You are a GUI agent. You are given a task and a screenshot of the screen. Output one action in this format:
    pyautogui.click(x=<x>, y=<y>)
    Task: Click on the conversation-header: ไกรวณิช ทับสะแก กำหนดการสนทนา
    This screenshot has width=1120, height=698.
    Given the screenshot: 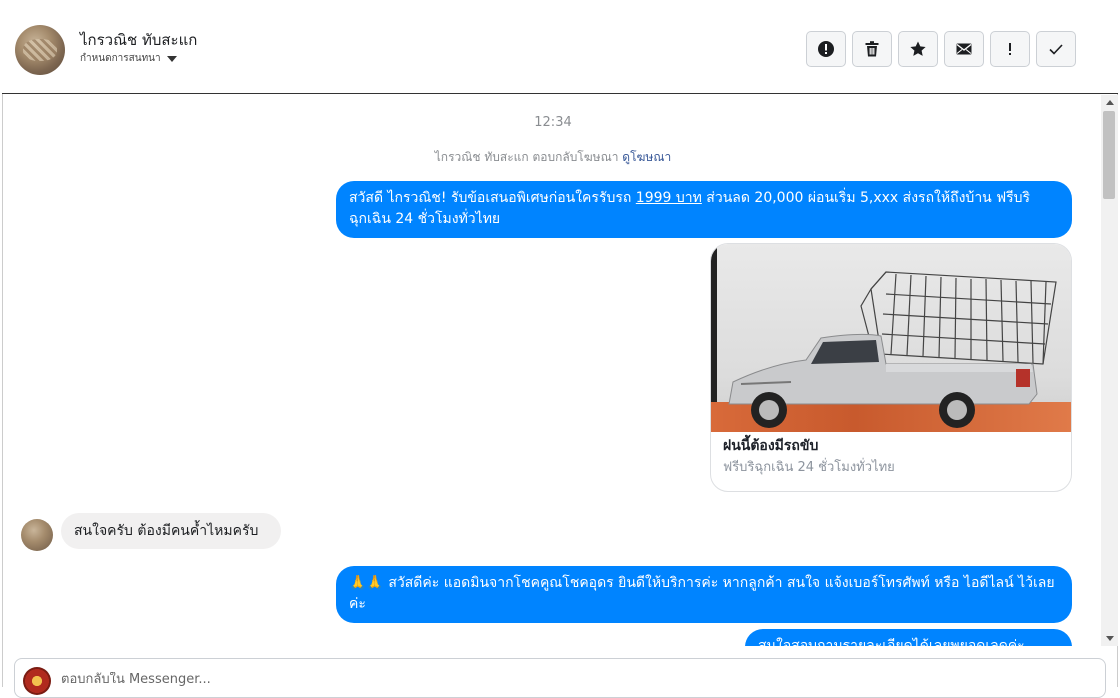 What is the action you would take?
    pyautogui.click(x=560, y=49)
    